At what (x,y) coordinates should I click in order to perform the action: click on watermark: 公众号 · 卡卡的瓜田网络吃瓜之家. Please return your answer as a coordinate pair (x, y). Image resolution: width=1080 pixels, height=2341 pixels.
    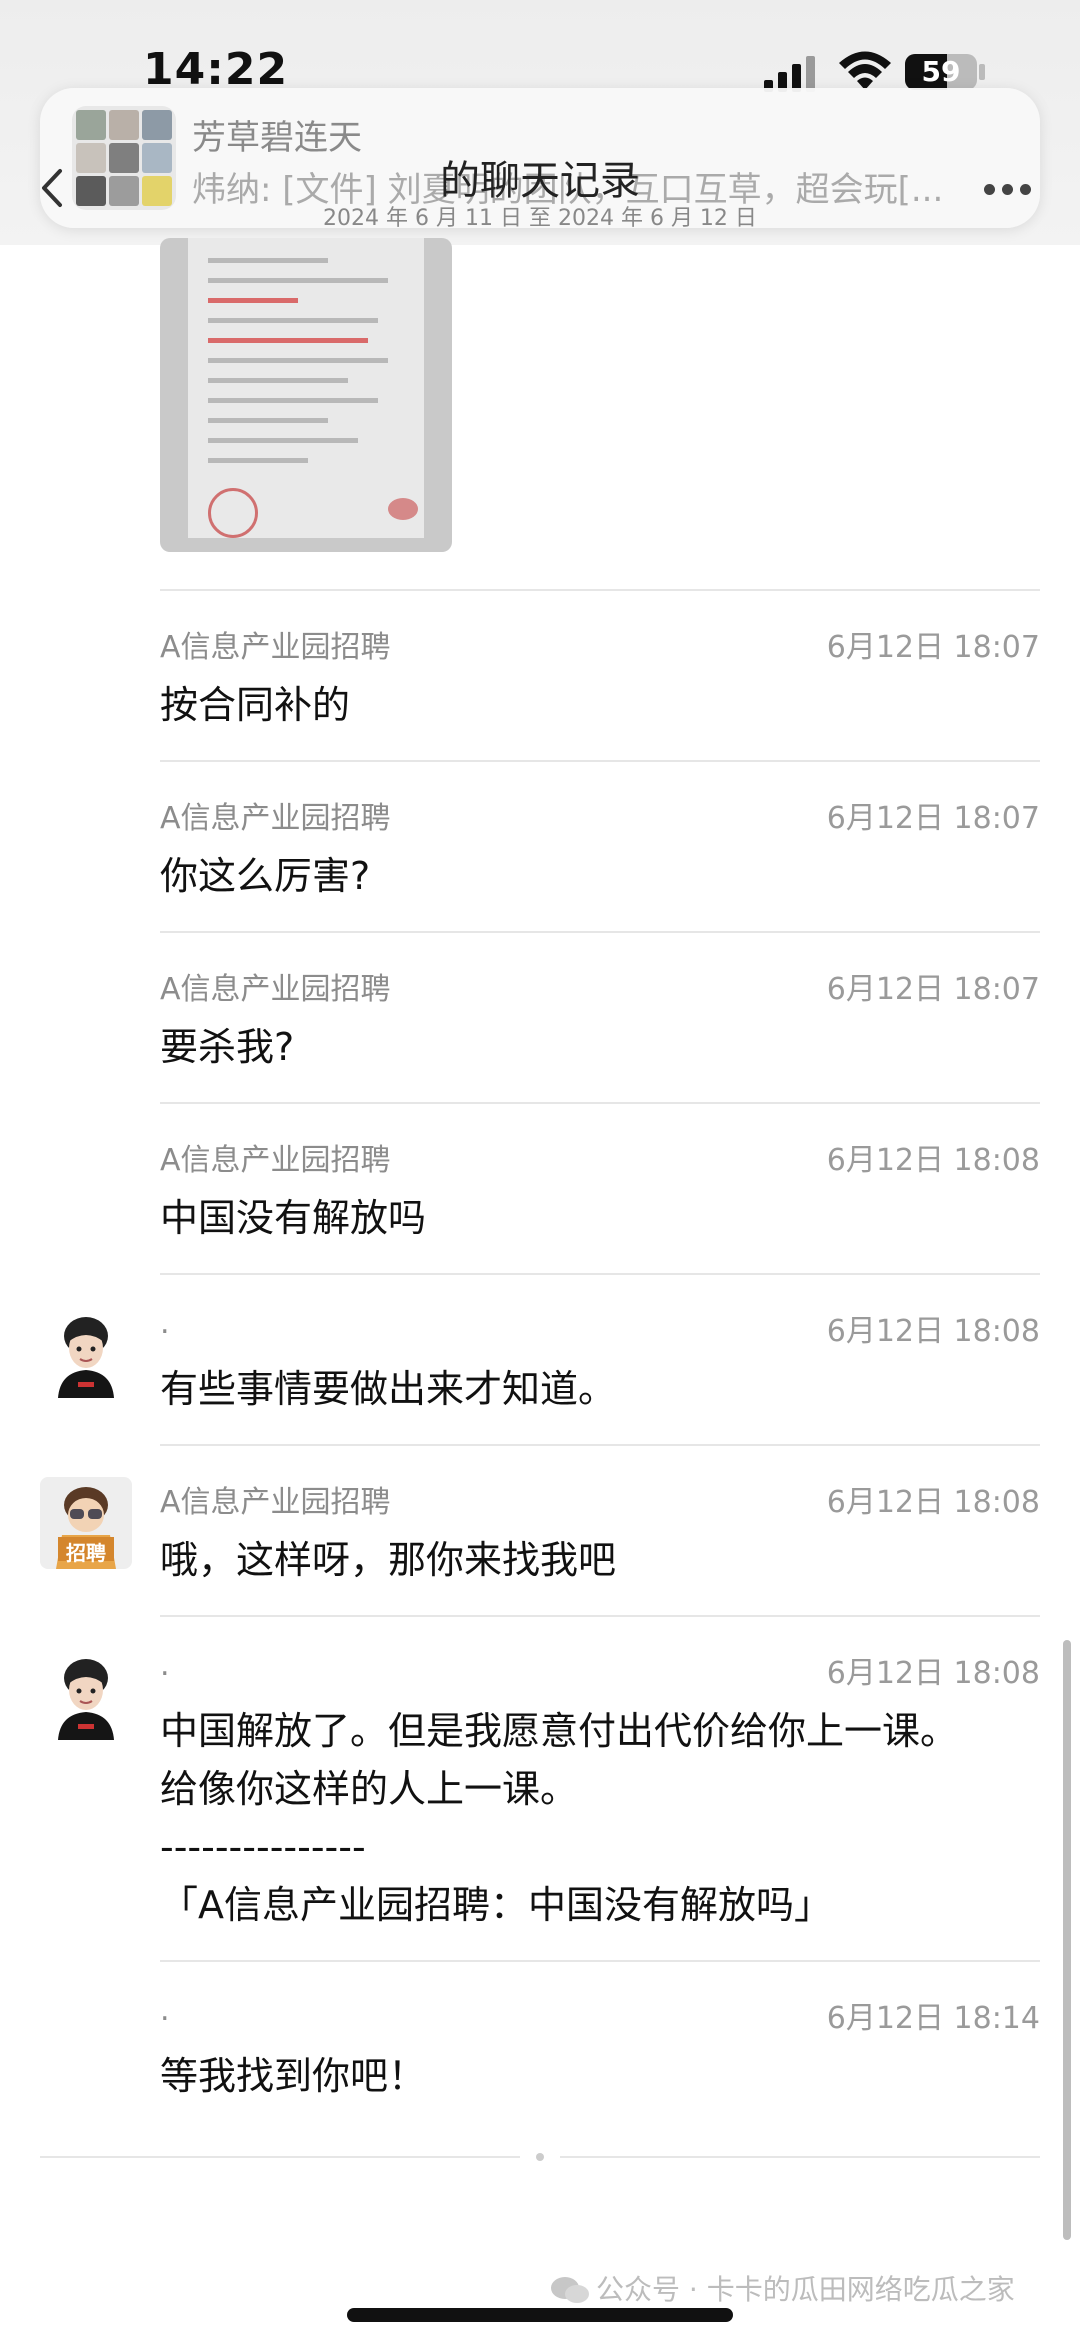
    Looking at the image, I should click on (782, 2288).